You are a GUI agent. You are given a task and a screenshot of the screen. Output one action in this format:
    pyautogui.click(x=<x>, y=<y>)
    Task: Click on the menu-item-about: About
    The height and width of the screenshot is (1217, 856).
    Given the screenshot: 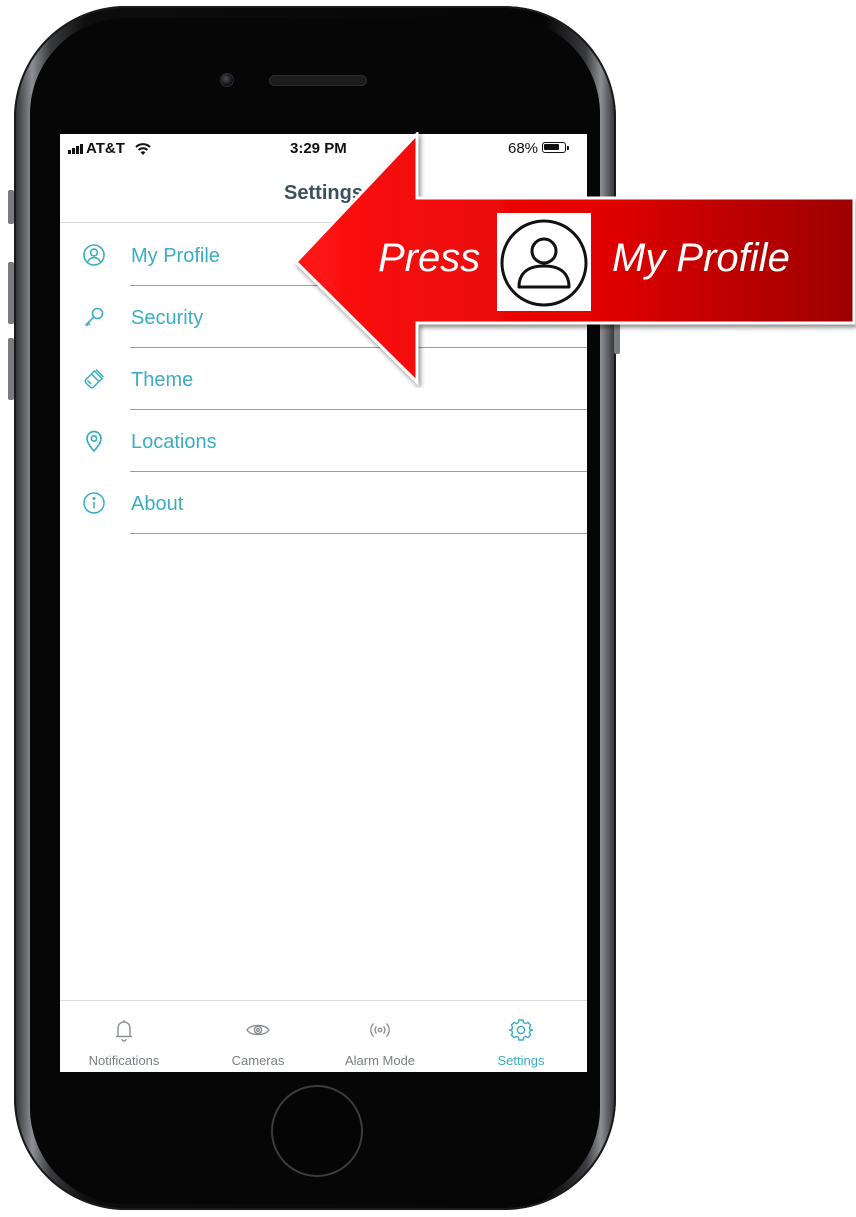 What is the action you would take?
    pyautogui.click(x=323, y=503)
    